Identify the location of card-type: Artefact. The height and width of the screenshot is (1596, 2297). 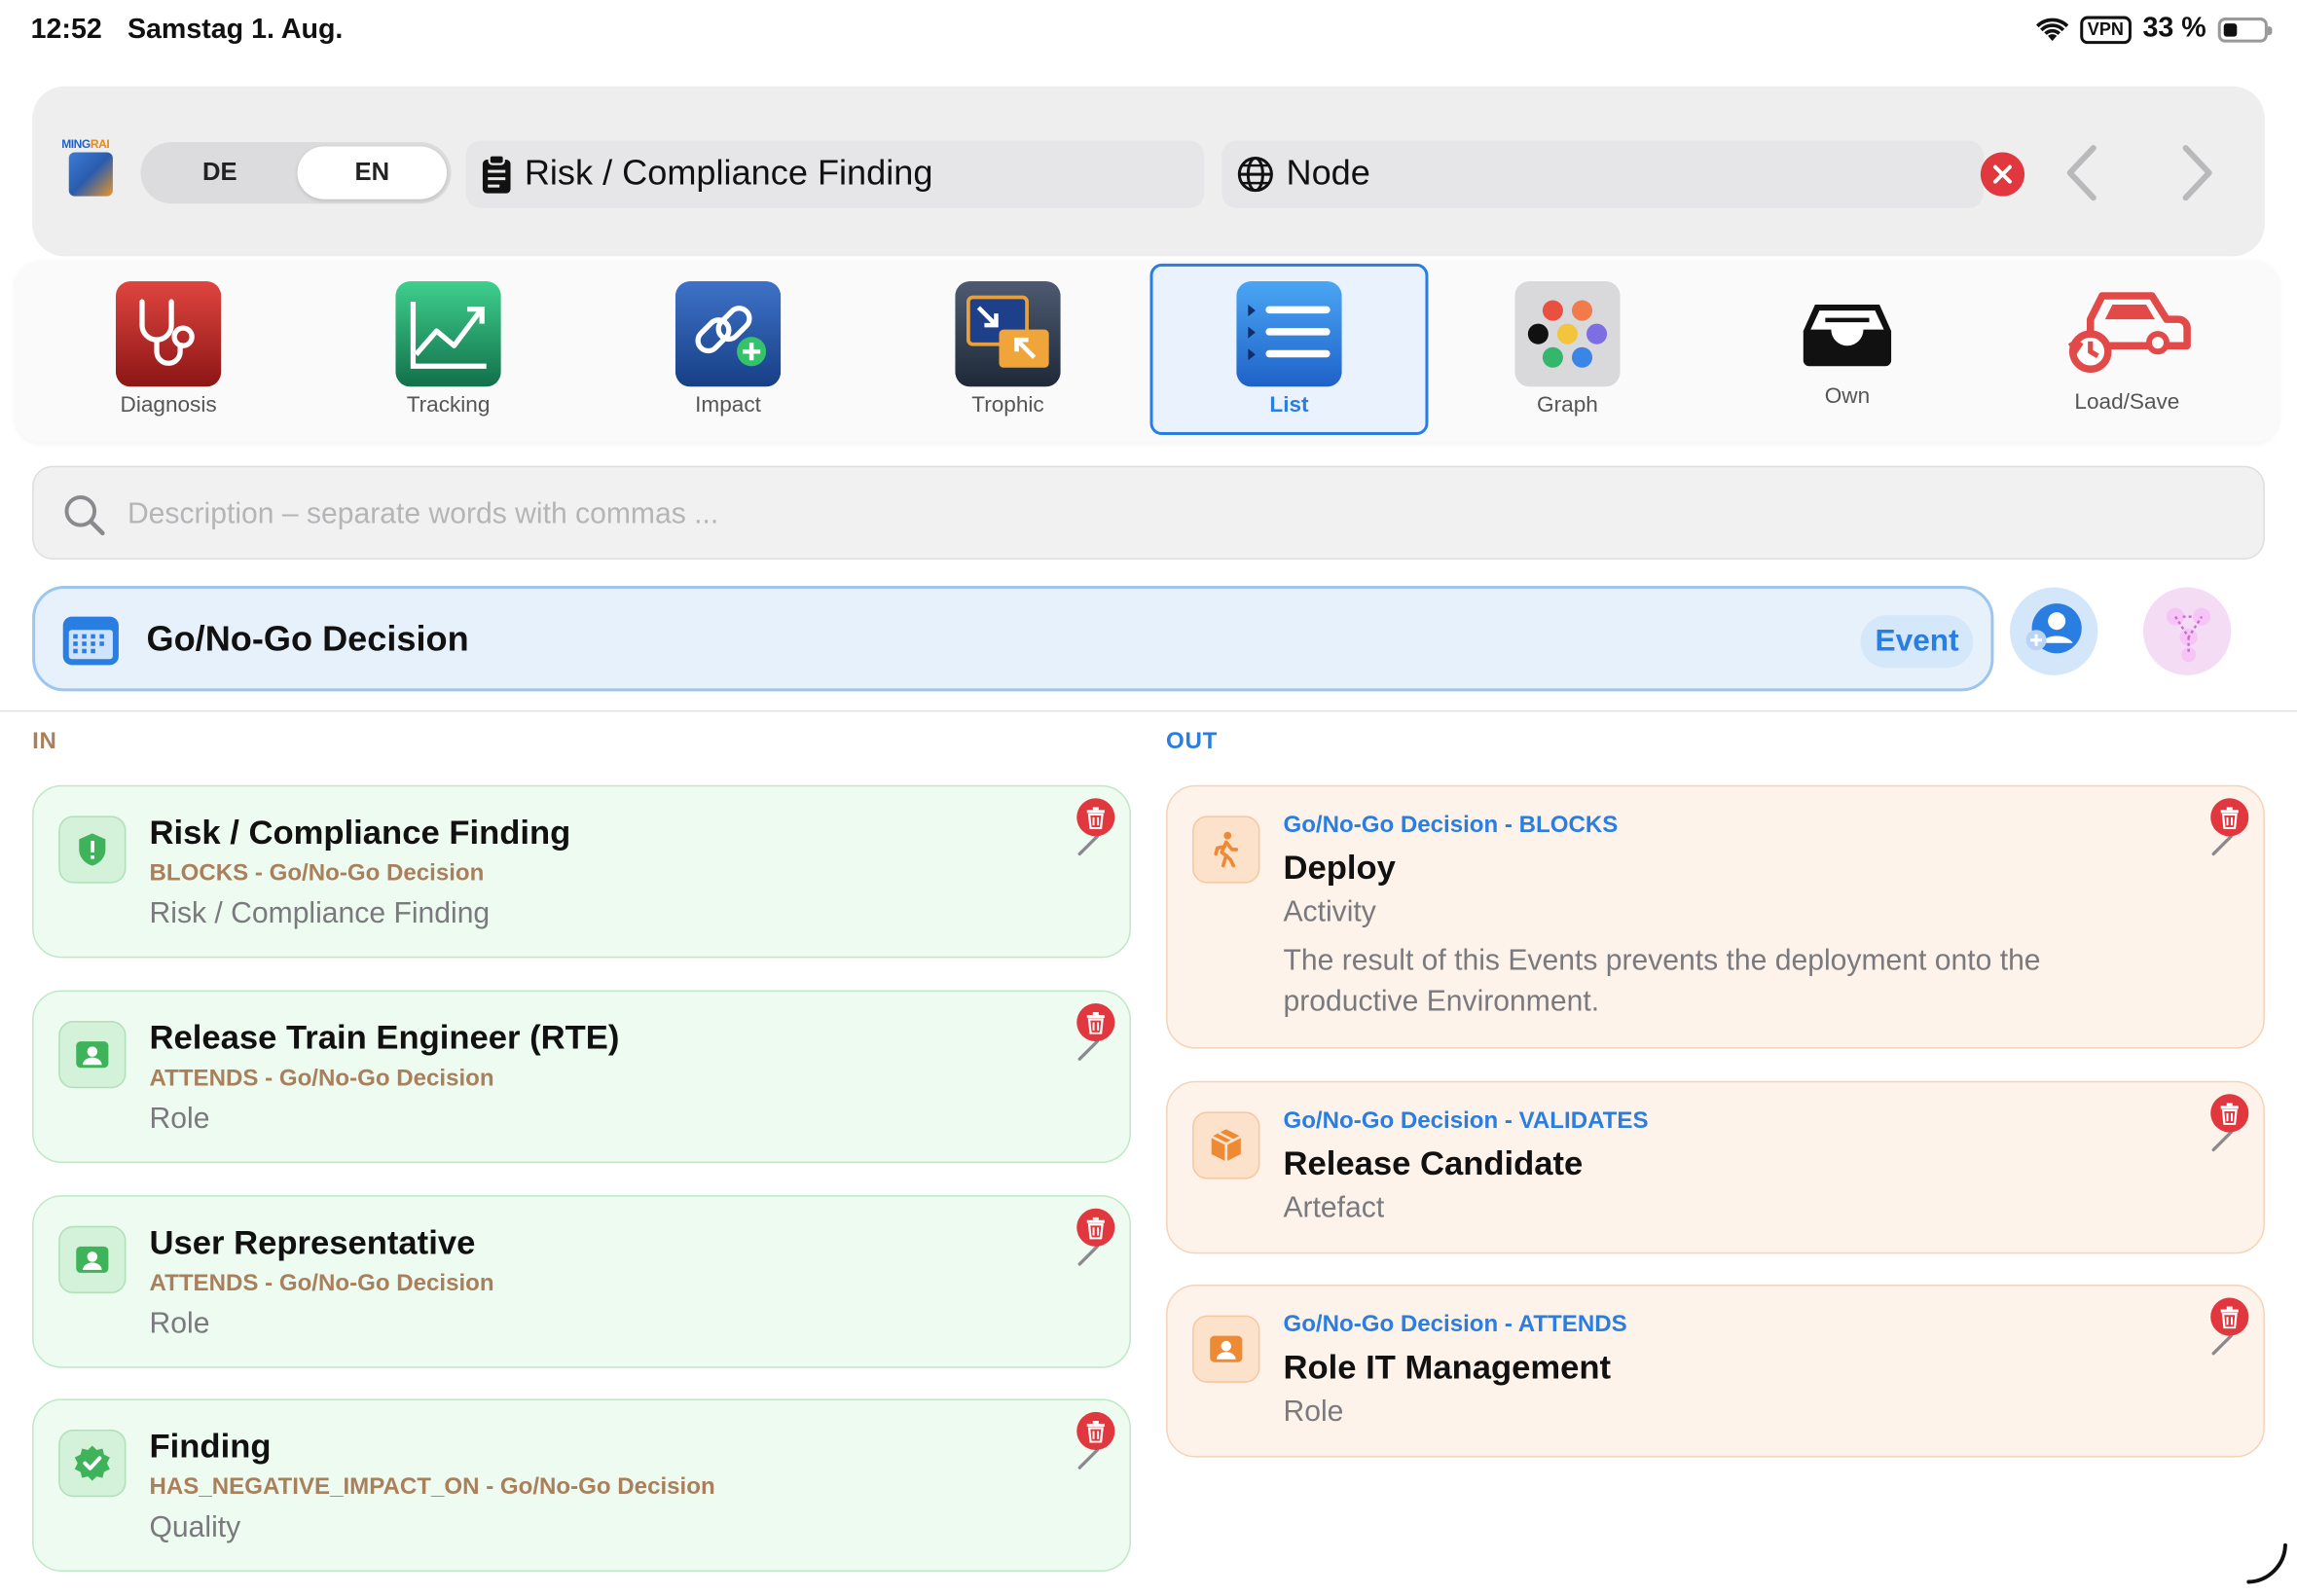
(1334, 1209).